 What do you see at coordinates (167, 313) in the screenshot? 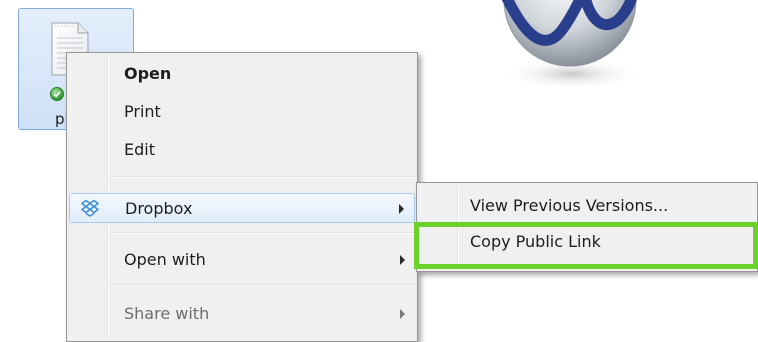
I see `menu-item-label: Share with` at bounding box center [167, 313].